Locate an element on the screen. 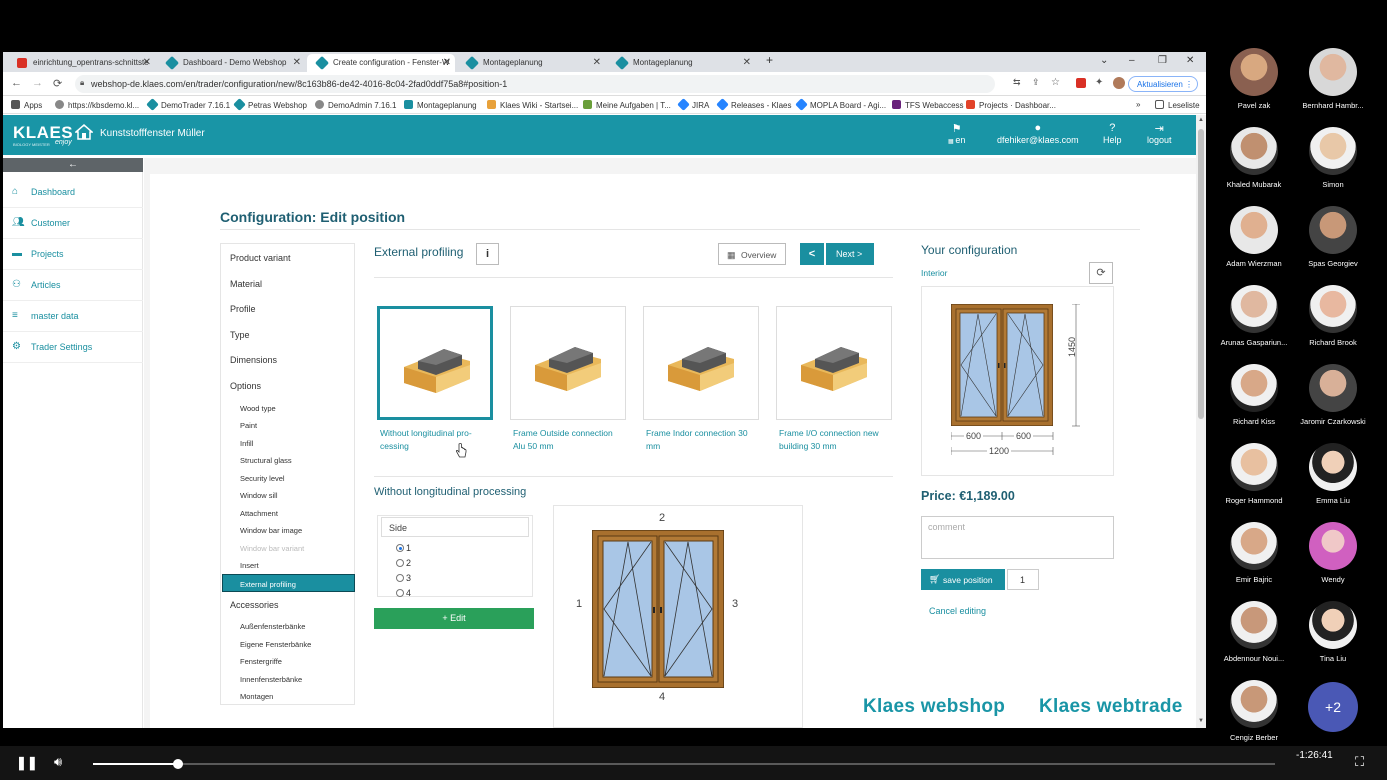  bookmark-star-icon: ☆ is located at coordinates (1055, 82).